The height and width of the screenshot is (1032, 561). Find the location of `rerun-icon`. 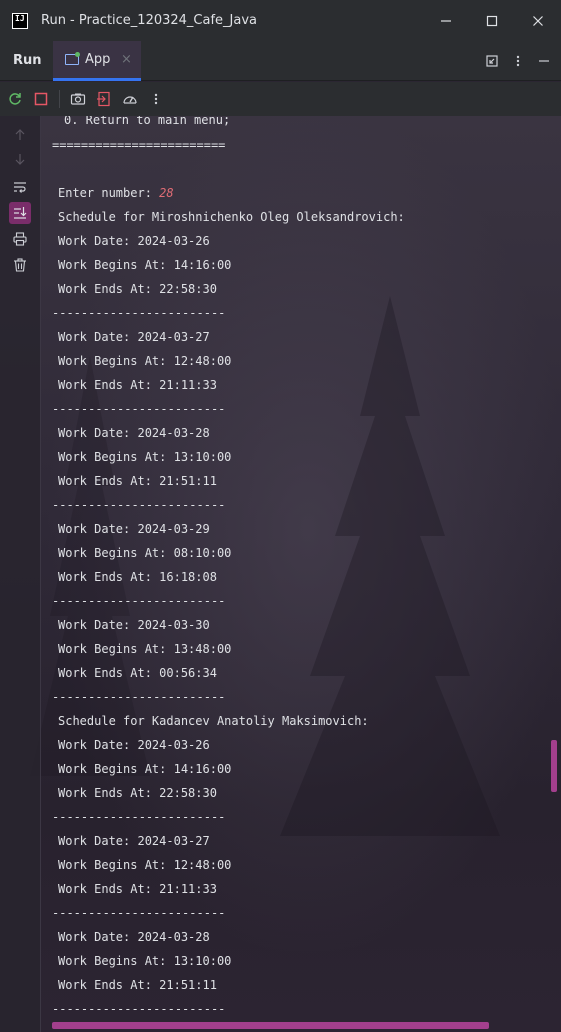

rerun-icon is located at coordinates (15, 99).